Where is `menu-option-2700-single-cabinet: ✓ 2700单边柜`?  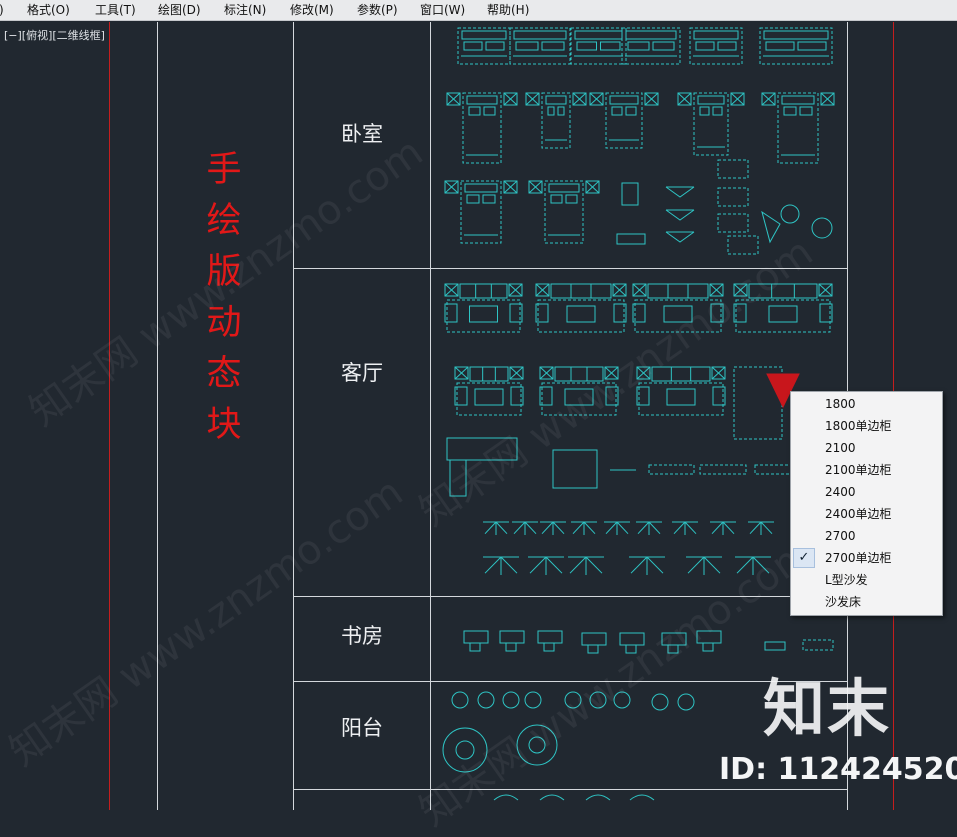
menu-option-2700-single-cabinet: ✓ 2700单边柜 is located at coordinates (866, 558).